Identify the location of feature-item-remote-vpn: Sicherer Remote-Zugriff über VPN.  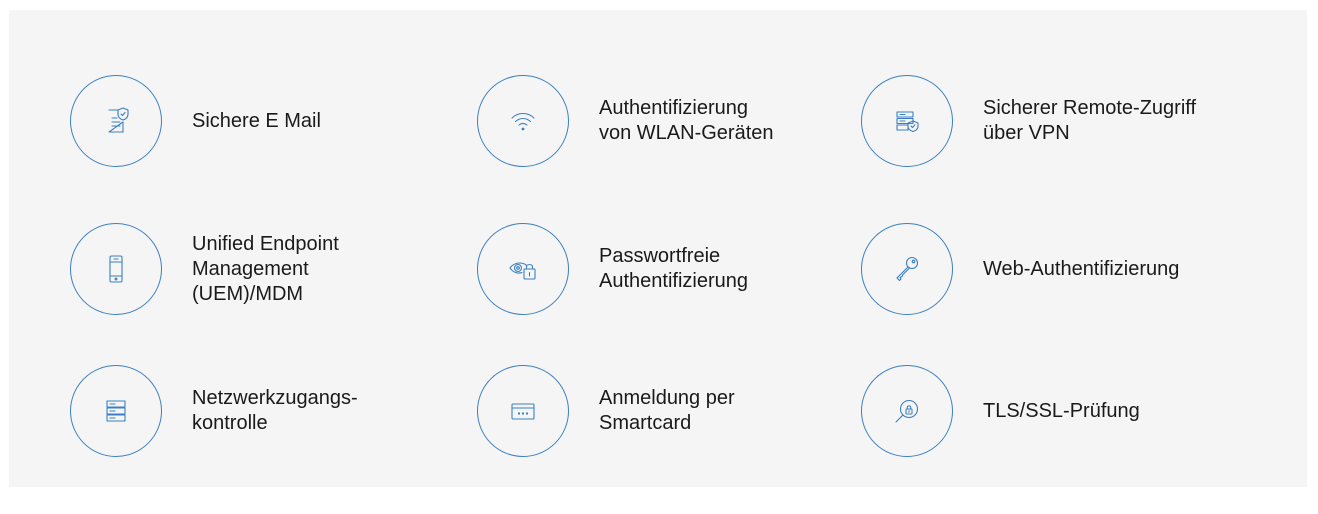
(1028, 121).